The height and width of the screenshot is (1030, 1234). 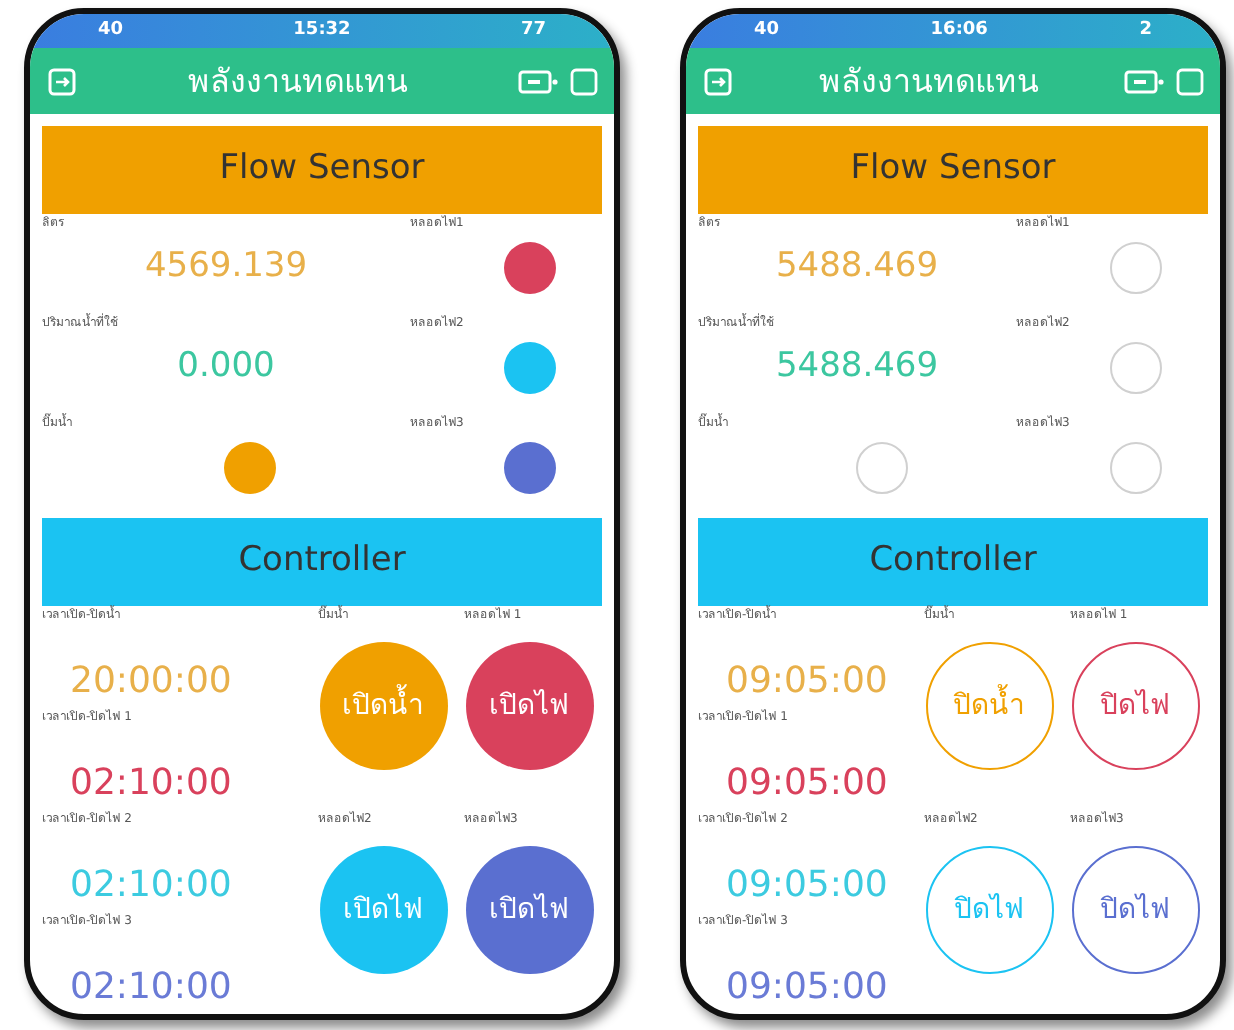 I want to click on battery-text: 77, so click(x=533, y=30).